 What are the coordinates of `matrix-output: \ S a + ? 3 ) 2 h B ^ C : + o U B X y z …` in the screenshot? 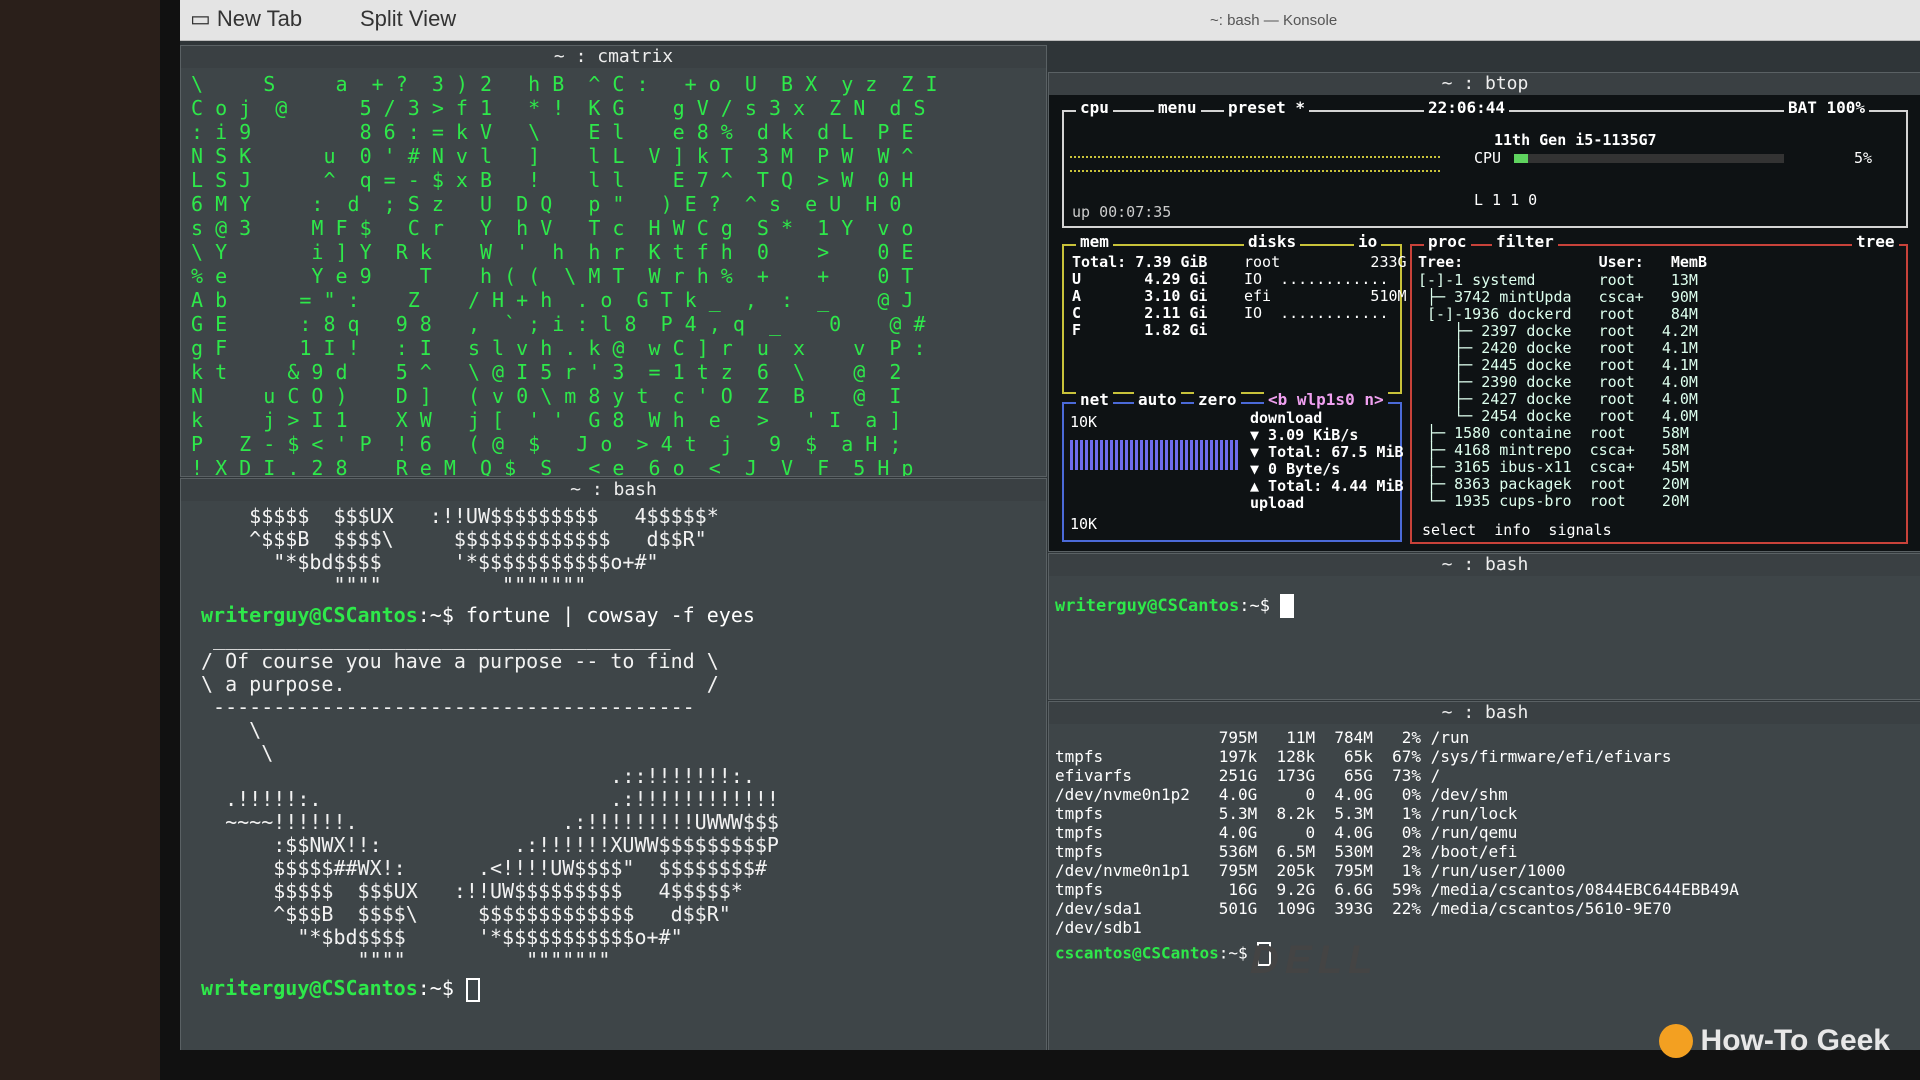 It's located at (564, 274).